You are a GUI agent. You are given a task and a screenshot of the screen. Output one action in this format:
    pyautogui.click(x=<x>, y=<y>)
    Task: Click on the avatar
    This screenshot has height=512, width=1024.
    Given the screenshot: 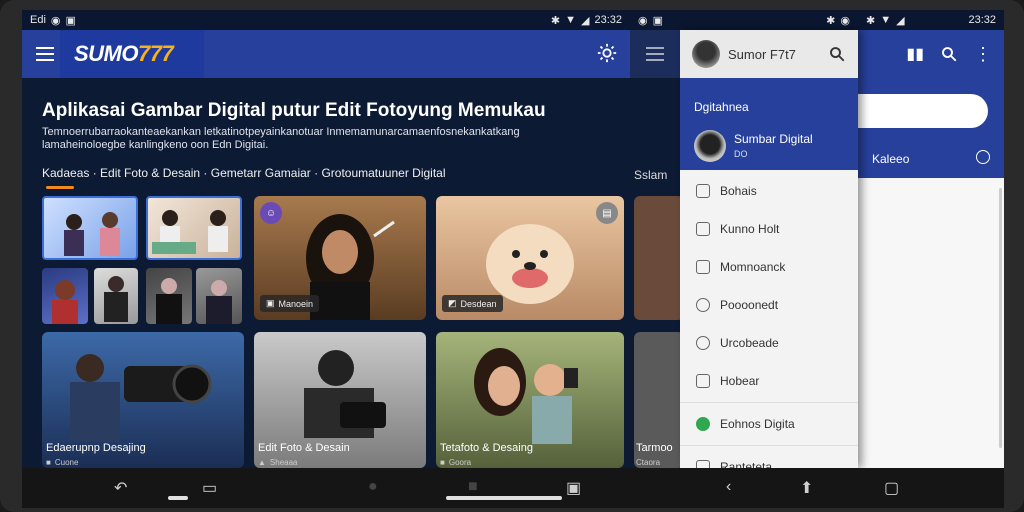 What is the action you would take?
    pyautogui.click(x=706, y=54)
    